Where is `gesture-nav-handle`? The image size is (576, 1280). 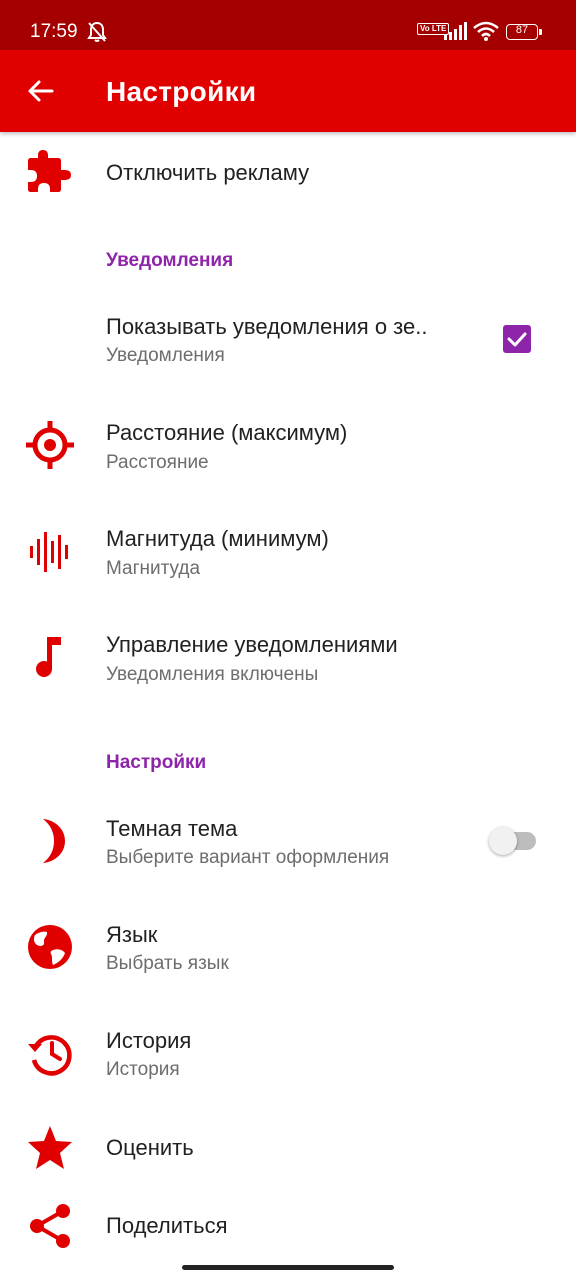
gesture-nav-handle is located at coordinates (288, 1267).